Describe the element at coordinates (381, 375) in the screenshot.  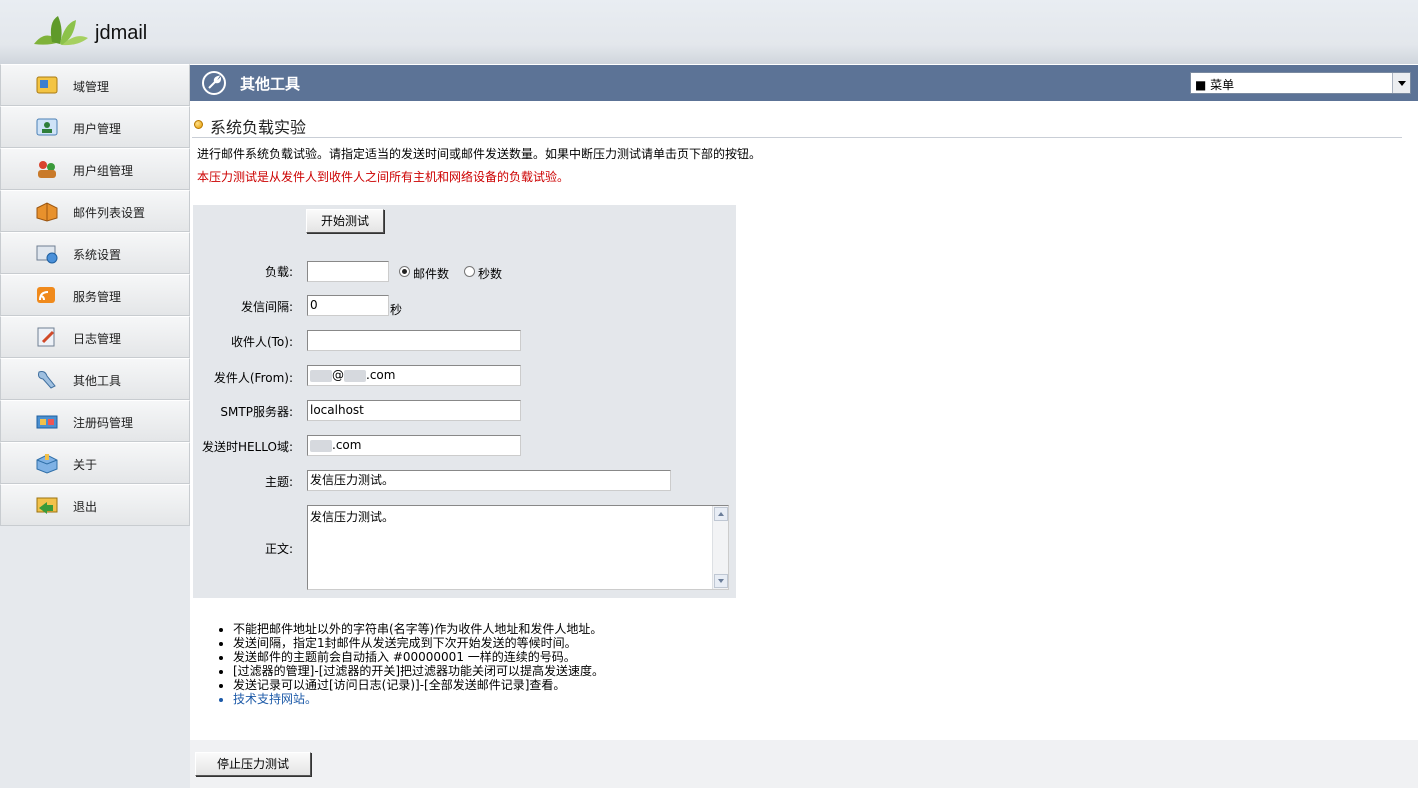
I see `from-input-domain: .com` at that location.